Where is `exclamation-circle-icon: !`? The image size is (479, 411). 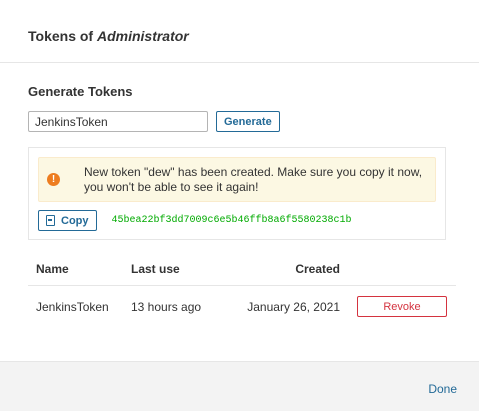 exclamation-circle-icon: ! is located at coordinates (53, 179).